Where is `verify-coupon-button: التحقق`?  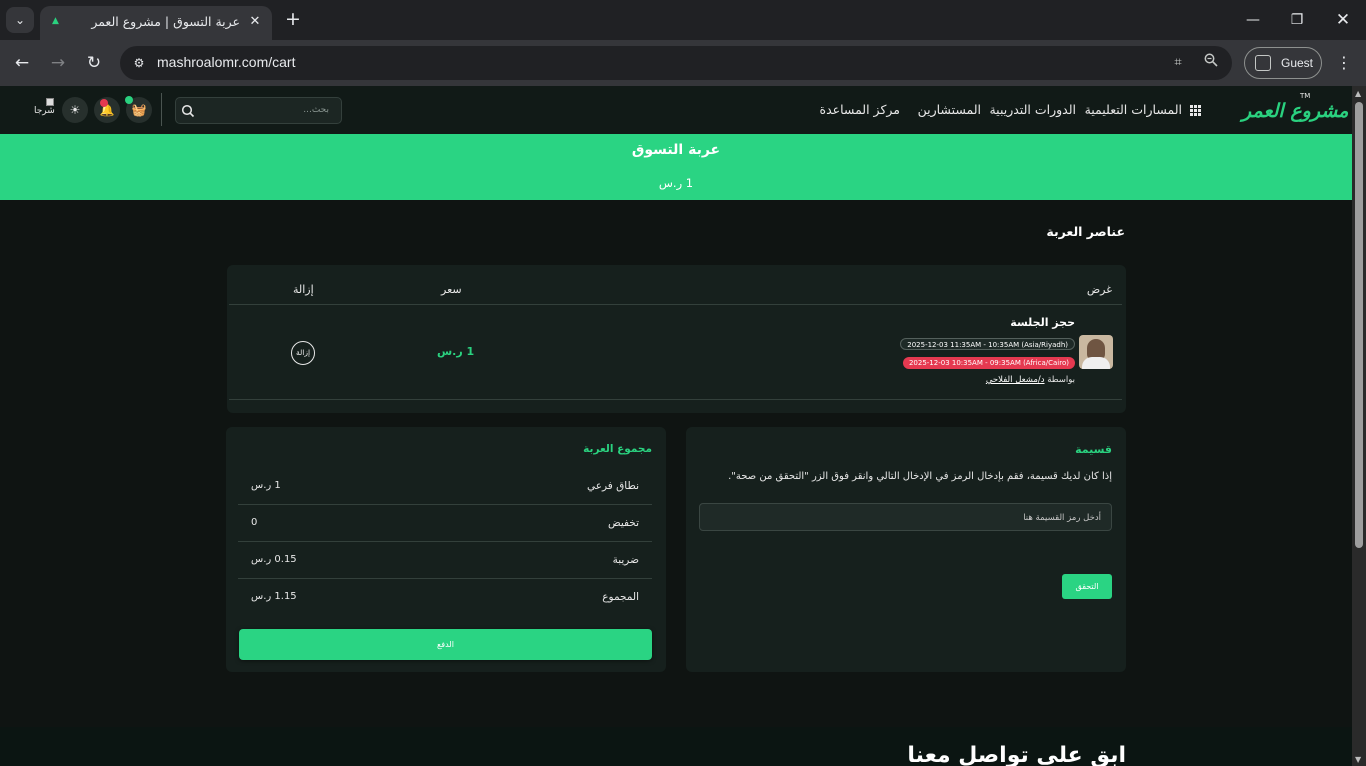 verify-coupon-button: التحقق is located at coordinates (1087, 586).